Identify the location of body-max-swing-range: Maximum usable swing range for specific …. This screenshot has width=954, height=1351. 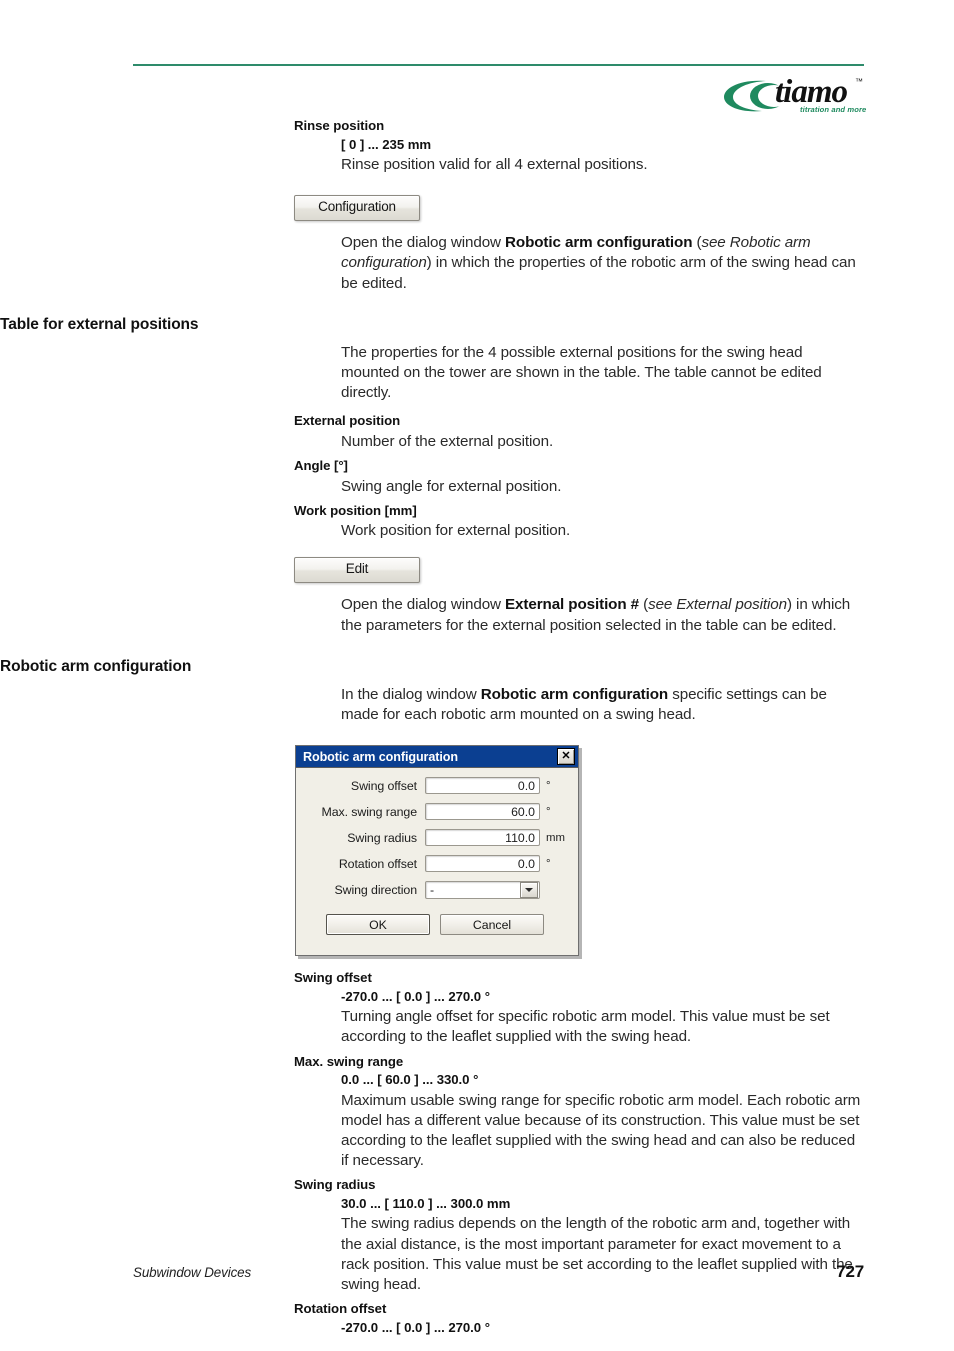
(601, 1130).